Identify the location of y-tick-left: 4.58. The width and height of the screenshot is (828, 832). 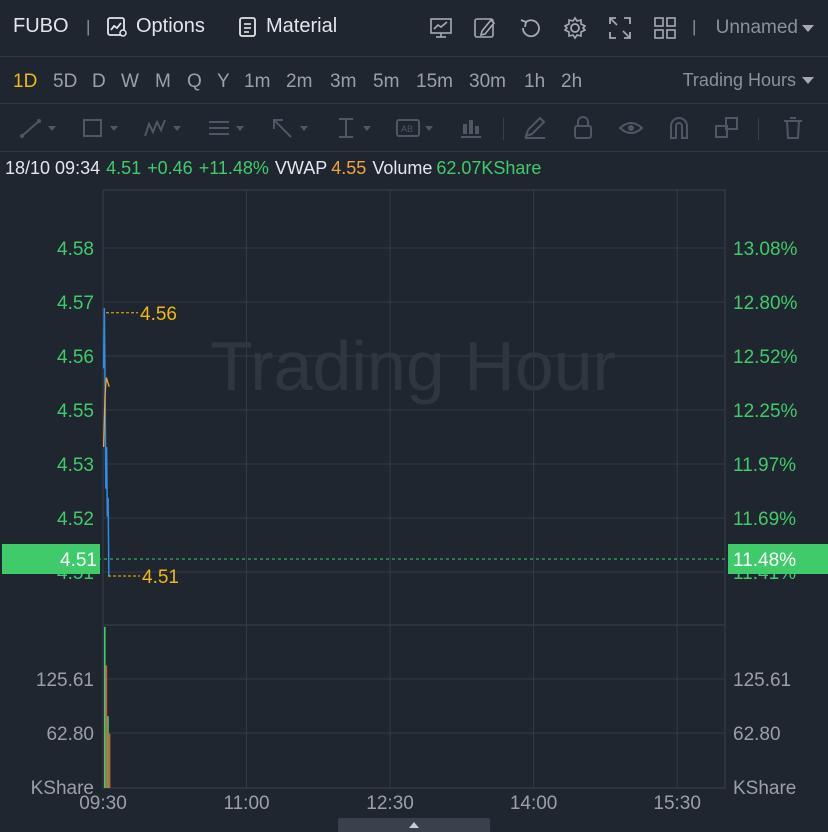
(75, 249).